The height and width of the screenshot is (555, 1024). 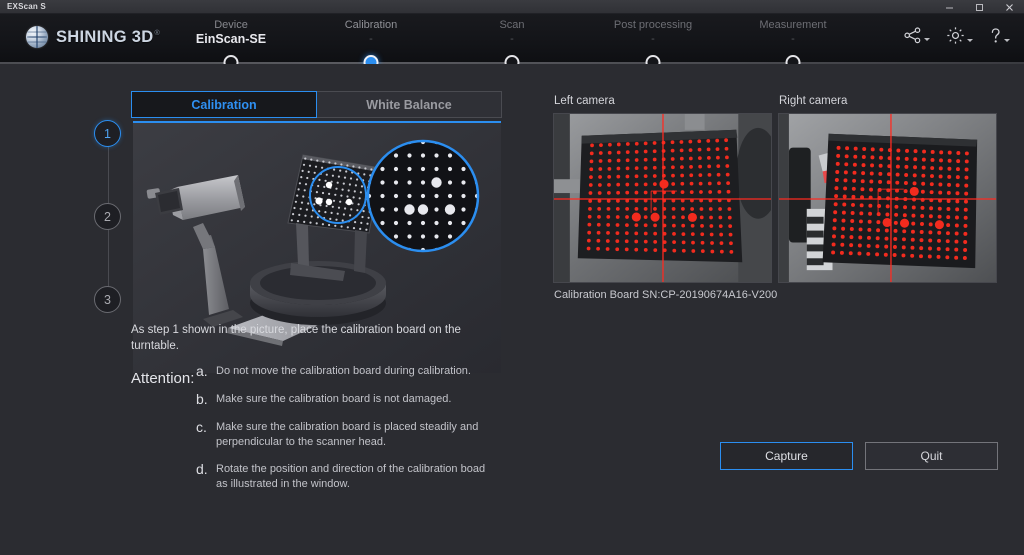 I want to click on tab-white-balance: White Balance, so click(x=409, y=104).